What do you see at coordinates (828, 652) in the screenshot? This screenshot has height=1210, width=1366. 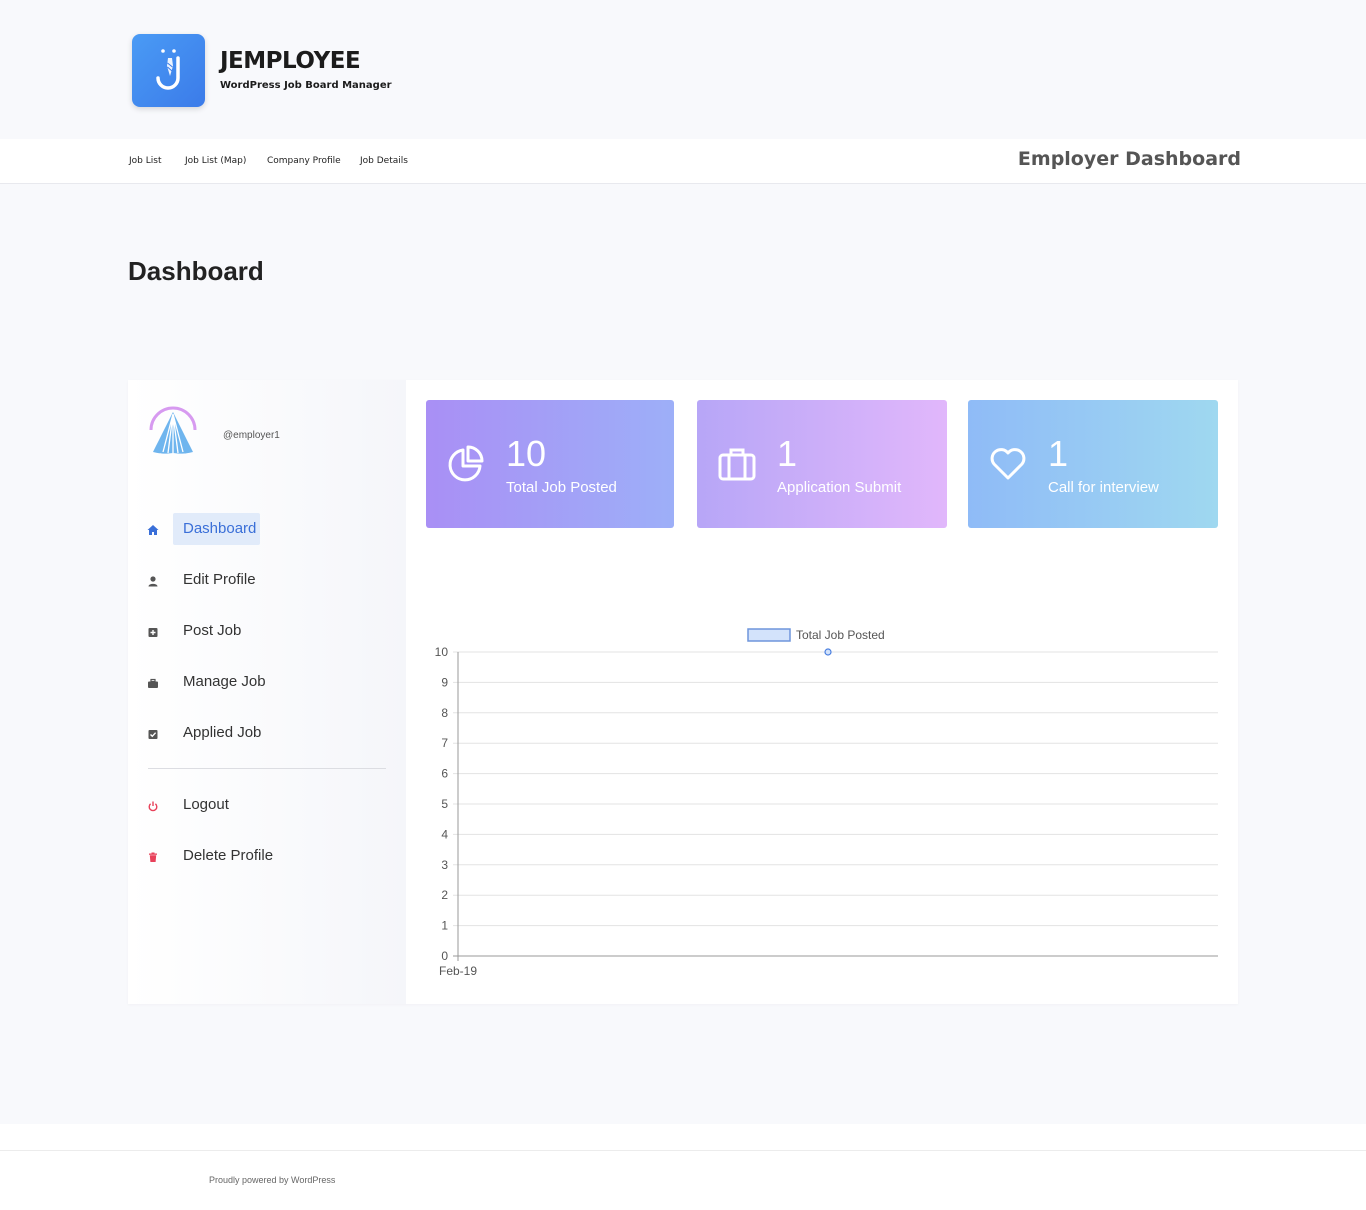 I see `data-point` at bounding box center [828, 652].